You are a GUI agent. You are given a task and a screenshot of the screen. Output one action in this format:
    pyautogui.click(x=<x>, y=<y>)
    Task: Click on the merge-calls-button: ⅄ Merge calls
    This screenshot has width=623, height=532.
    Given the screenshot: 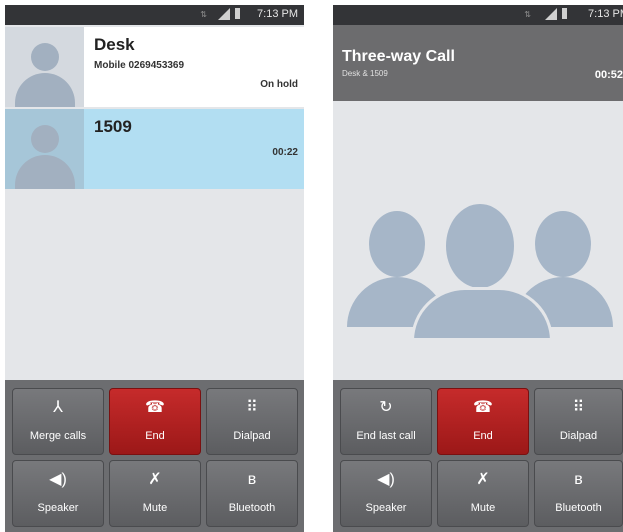 What is the action you would take?
    pyautogui.click(x=58, y=421)
    